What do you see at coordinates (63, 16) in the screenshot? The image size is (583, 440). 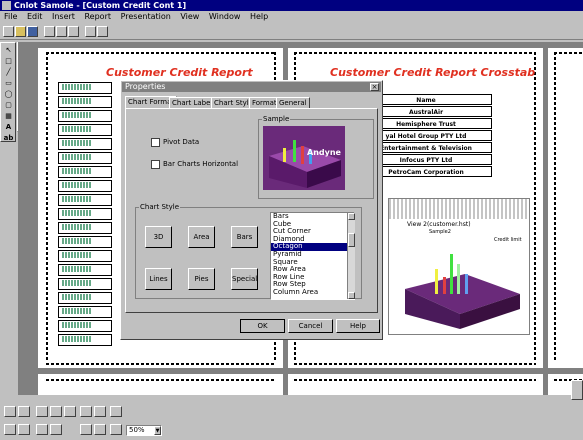 I see `menu-insert: Insert` at bounding box center [63, 16].